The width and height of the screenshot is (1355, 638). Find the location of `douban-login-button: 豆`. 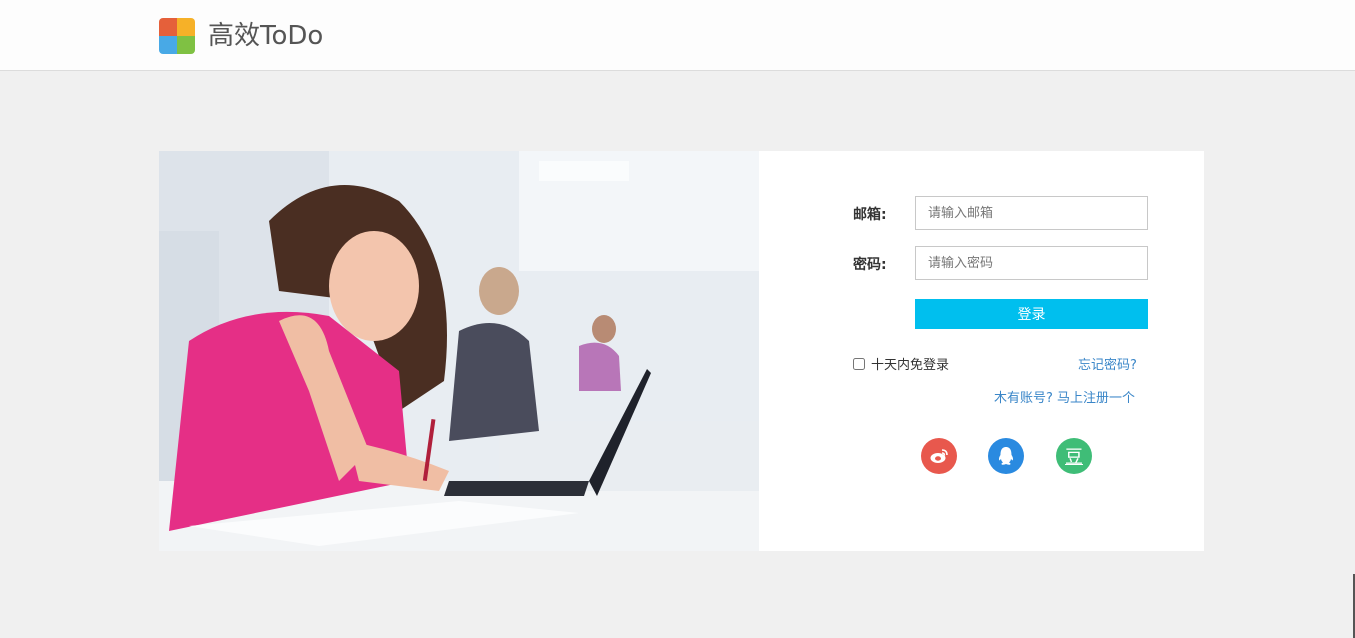

douban-login-button: 豆 is located at coordinates (1074, 456).